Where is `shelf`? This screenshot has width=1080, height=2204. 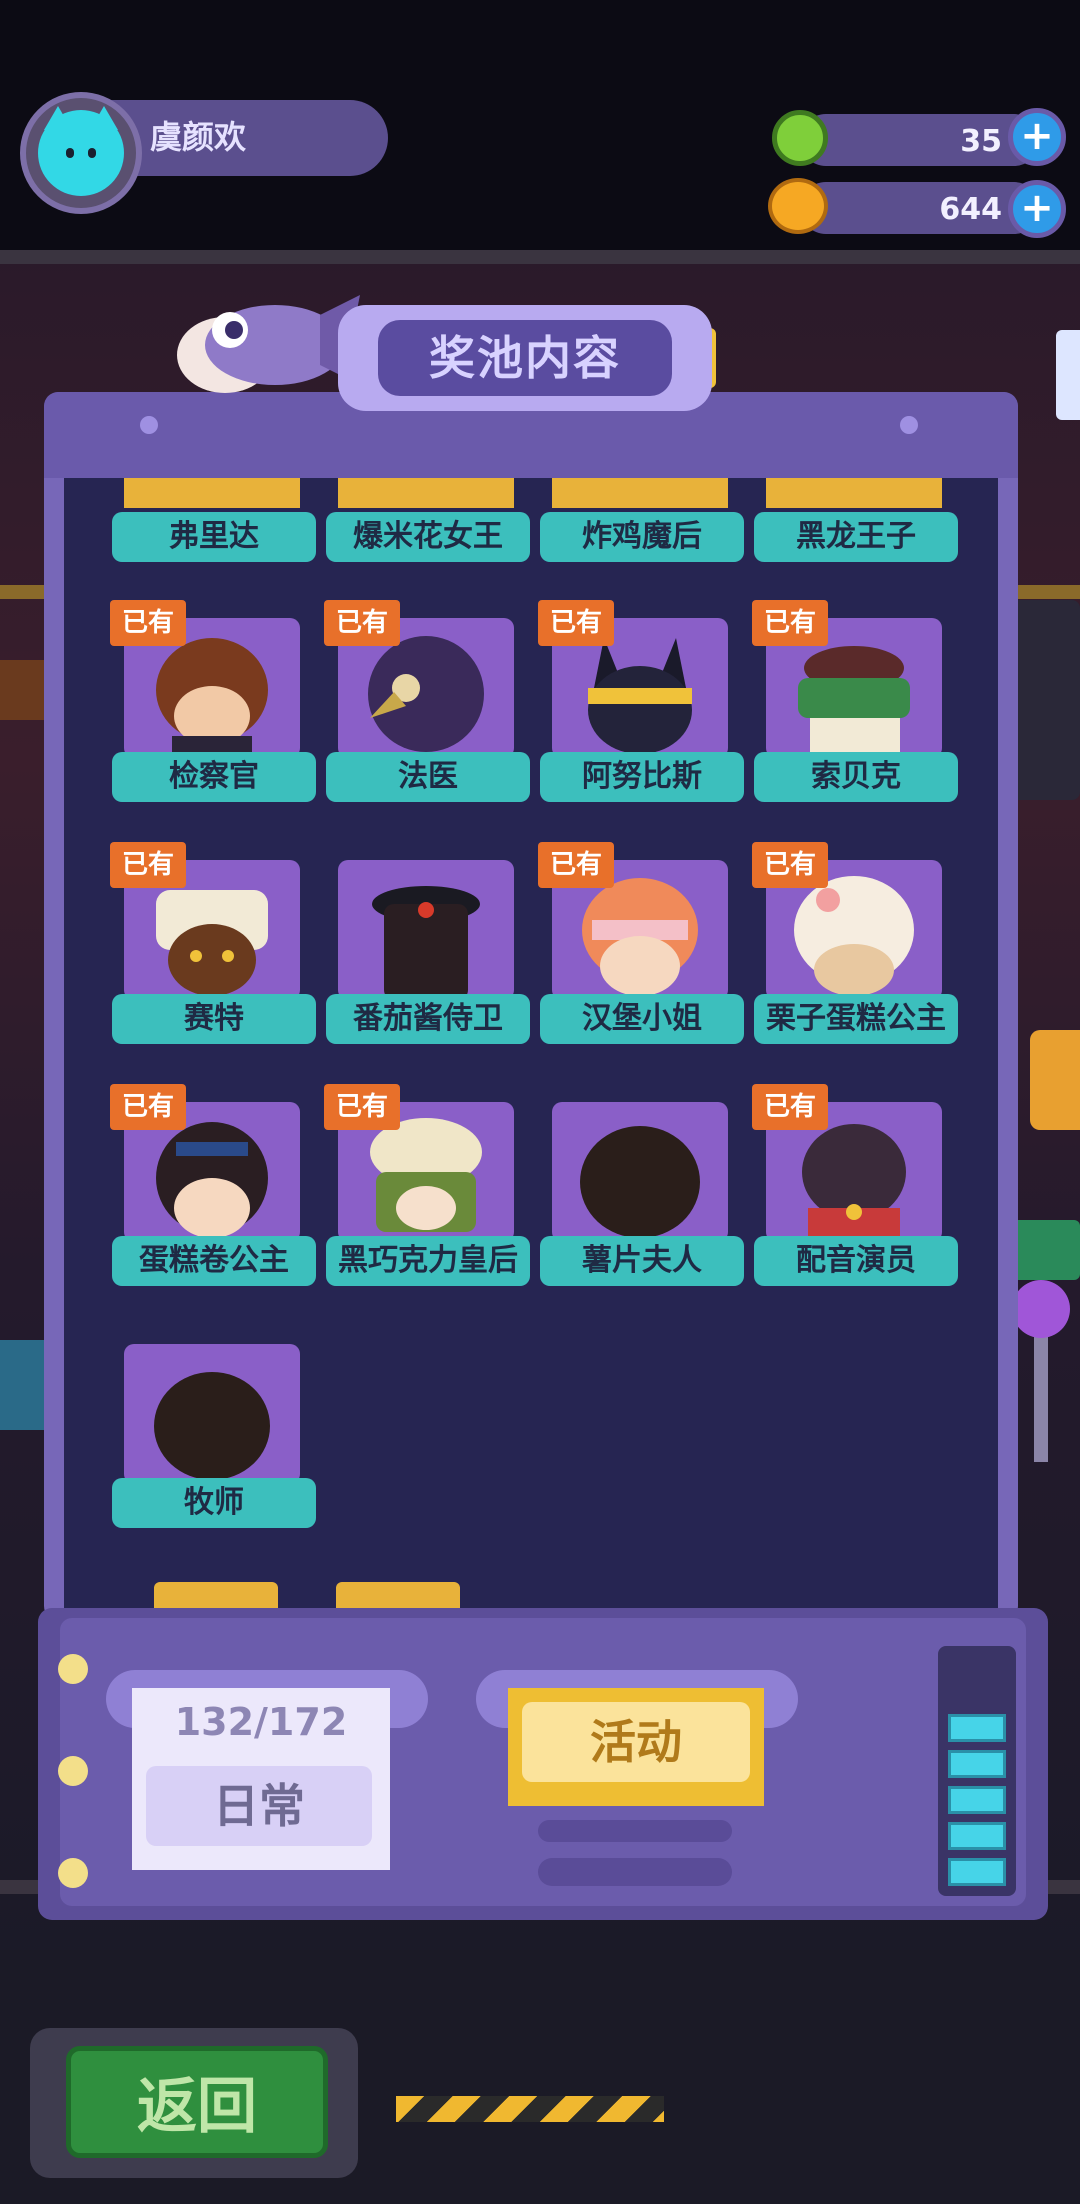 shelf is located at coordinates (540, 257).